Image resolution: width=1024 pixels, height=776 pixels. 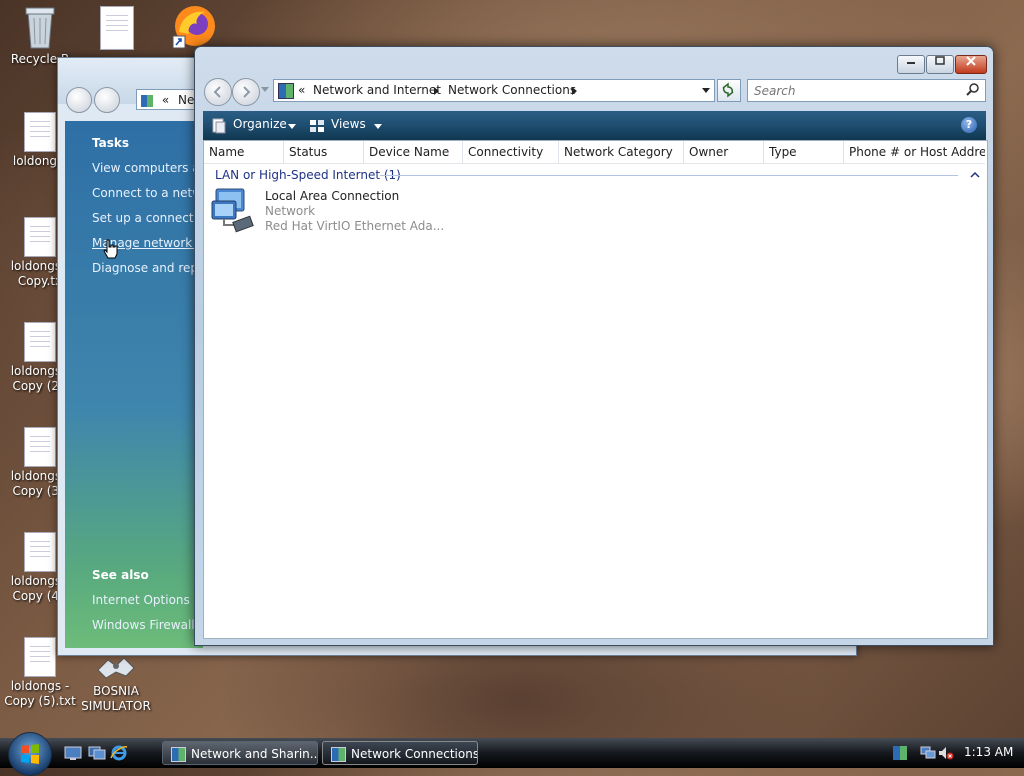 What do you see at coordinates (149, 168) in the screenshot?
I see `task-view-computers-link: View computers an` at bounding box center [149, 168].